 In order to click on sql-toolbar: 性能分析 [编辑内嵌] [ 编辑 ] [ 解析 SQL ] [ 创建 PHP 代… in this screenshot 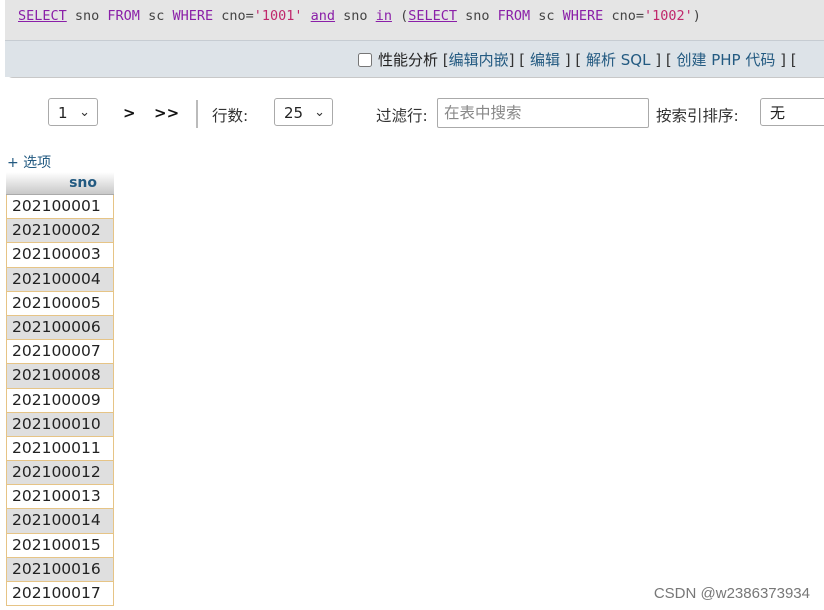, I will do `click(414, 58)`.